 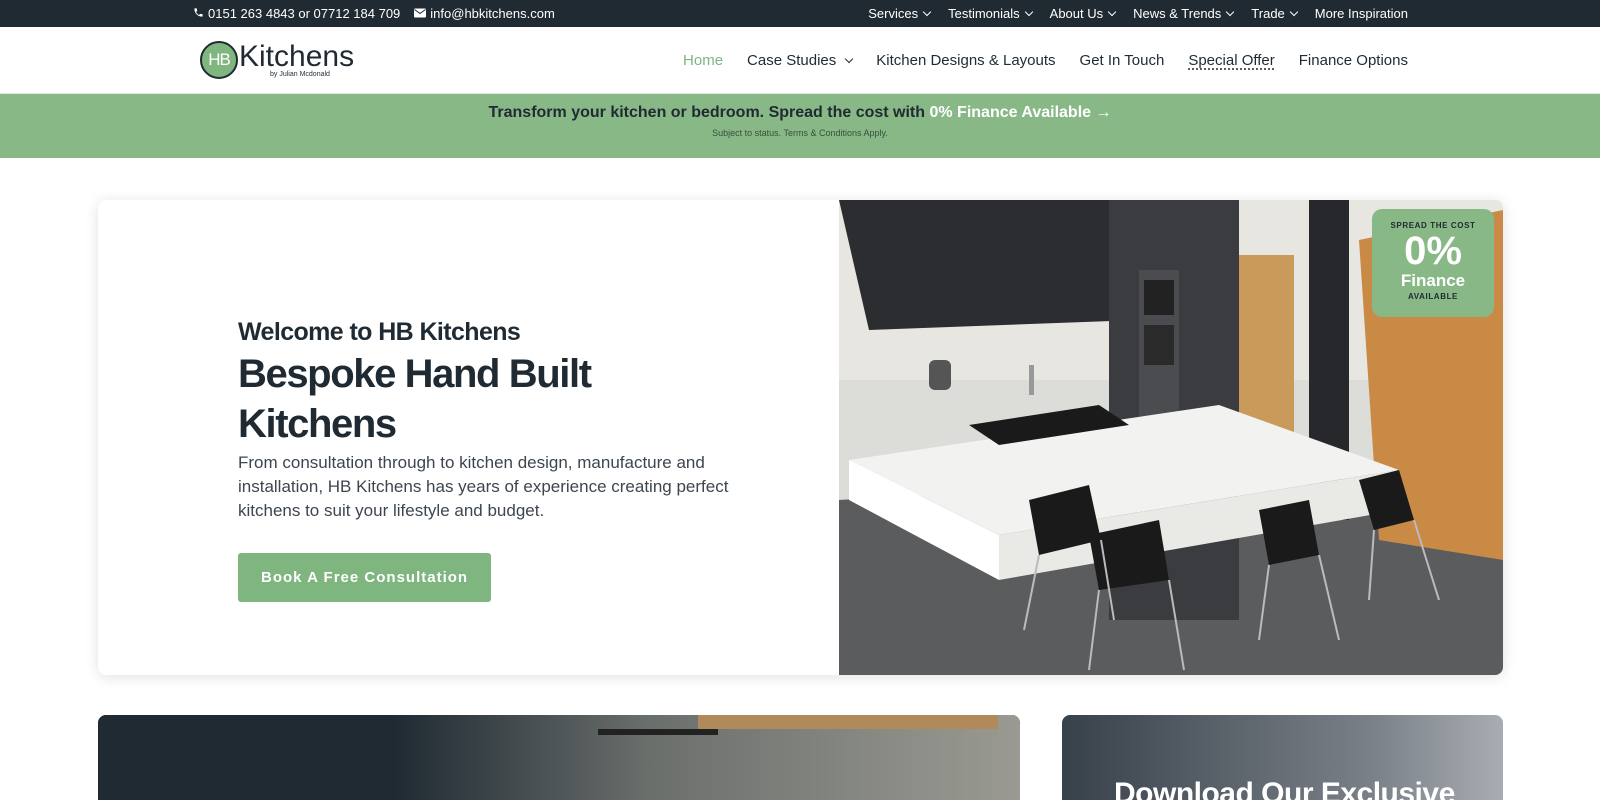 I want to click on hero-welcome: Welcome to HB Kitchens, so click(x=379, y=332).